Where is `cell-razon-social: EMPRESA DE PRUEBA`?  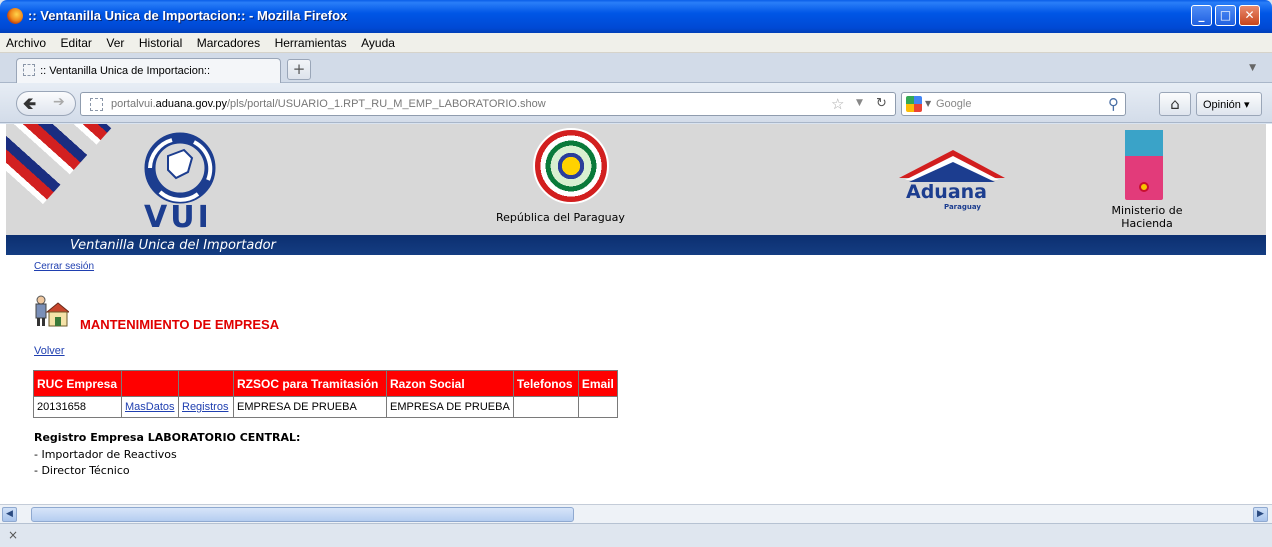 cell-razon-social: EMPRESA DE PRUEBA is located at coordinates (450, 407).